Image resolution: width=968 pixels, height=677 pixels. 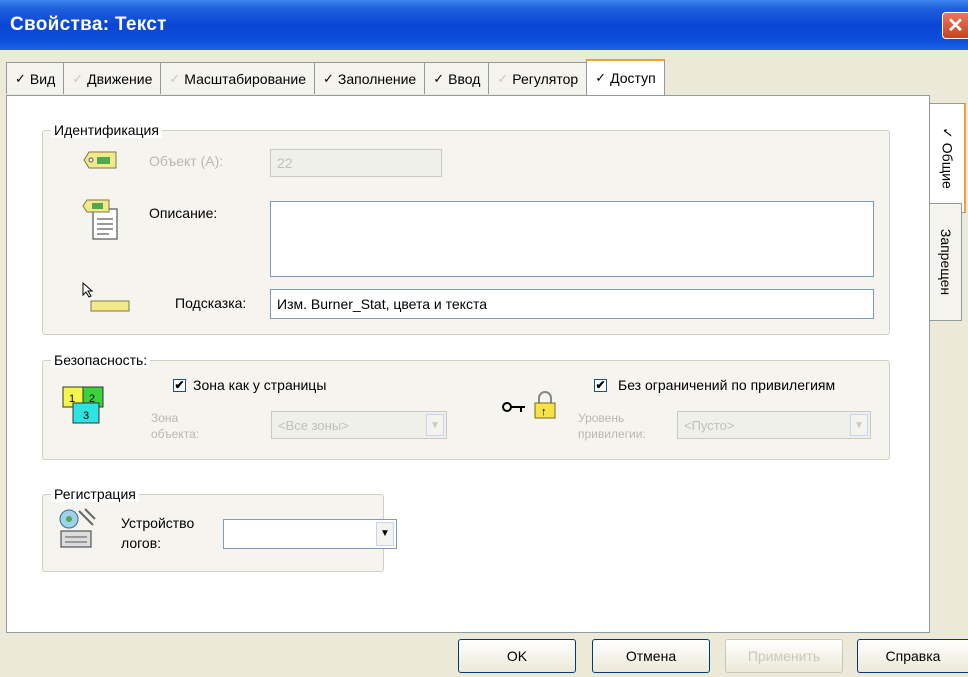 What do you see at coordinates (572, 304) in the screenshot?
I see `hint-field: Изм. Burner_Stat, цвета и текста` at bounding box center [572, 304].